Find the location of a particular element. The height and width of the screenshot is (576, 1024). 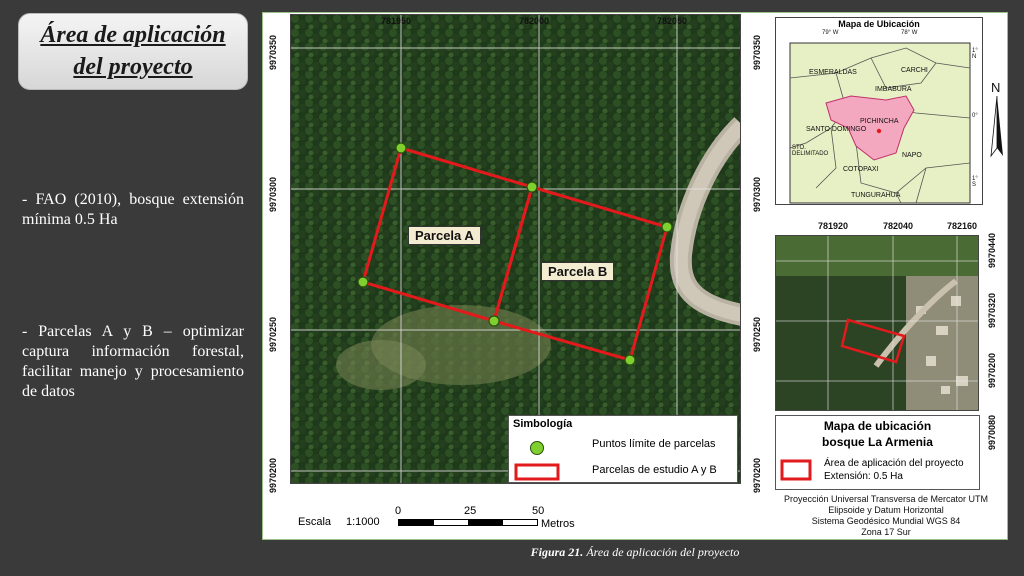

inset-x-tick: 781920 is located at coordinates (833, 226).